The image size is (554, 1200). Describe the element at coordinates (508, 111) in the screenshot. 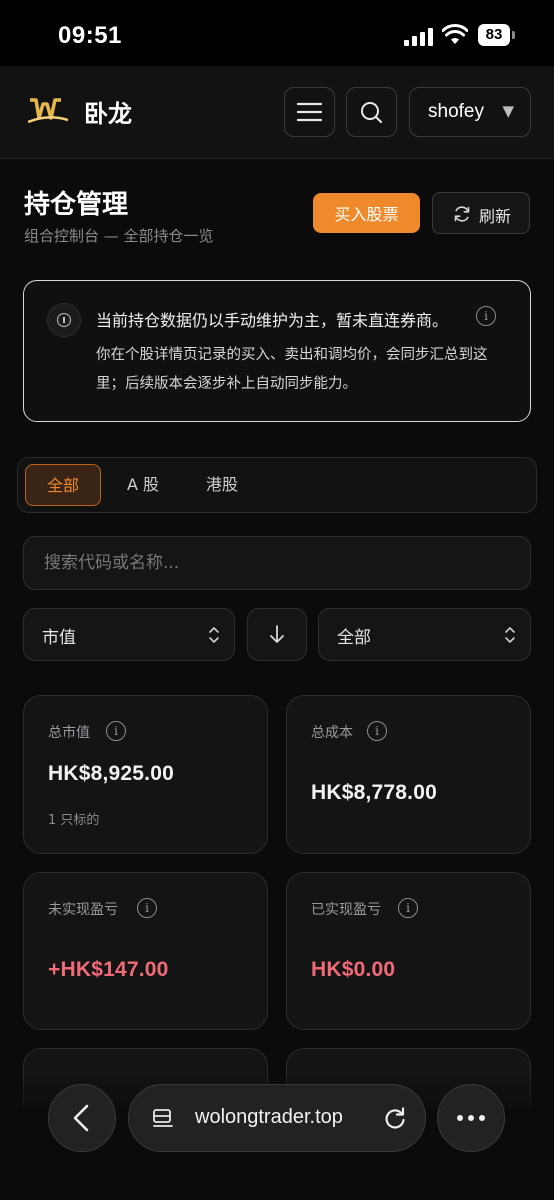

I see `caret-down-icon: ▼` at that location.